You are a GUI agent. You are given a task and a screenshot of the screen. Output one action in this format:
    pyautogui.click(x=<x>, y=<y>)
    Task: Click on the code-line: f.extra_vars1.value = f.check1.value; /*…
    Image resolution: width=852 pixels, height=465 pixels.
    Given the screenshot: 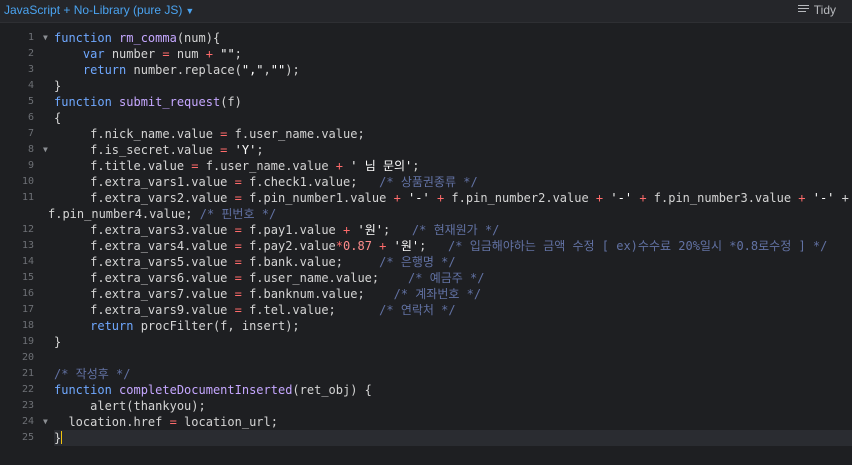 What is the action you would take?
    pyautogui.click(x=266, y=182)
    